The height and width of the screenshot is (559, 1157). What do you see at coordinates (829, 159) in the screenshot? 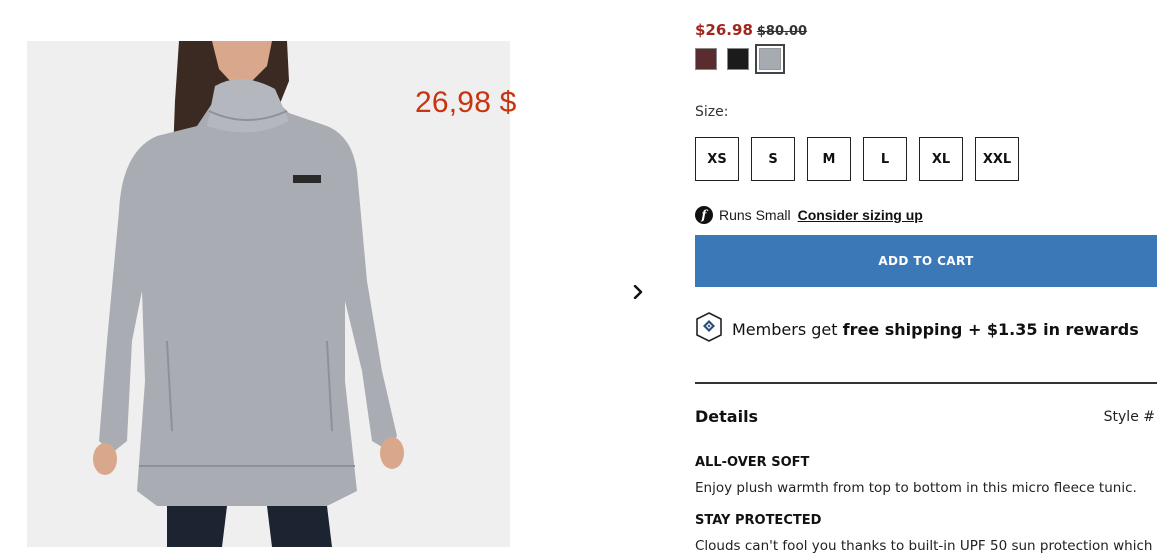
I see `size-m-button: M` at bounding box center [829, 159].